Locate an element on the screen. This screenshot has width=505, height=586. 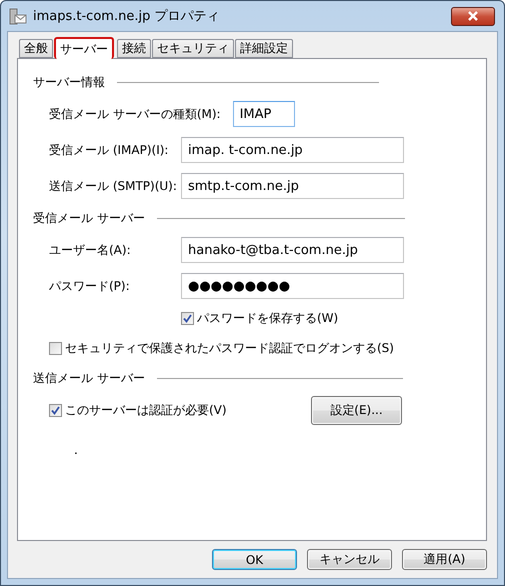
field-label: ユーザー名(A): is located at coordinates (90, 250).